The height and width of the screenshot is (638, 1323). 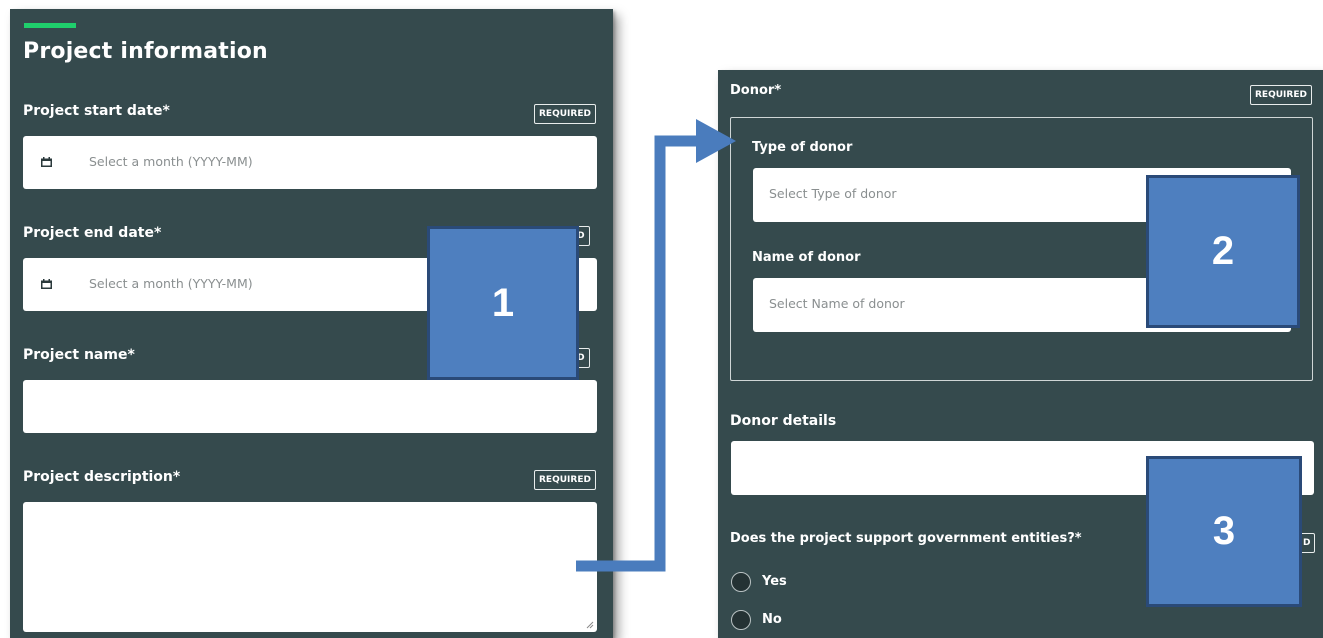 I want to click on callout-1: 1, so click(x=503, y=303).